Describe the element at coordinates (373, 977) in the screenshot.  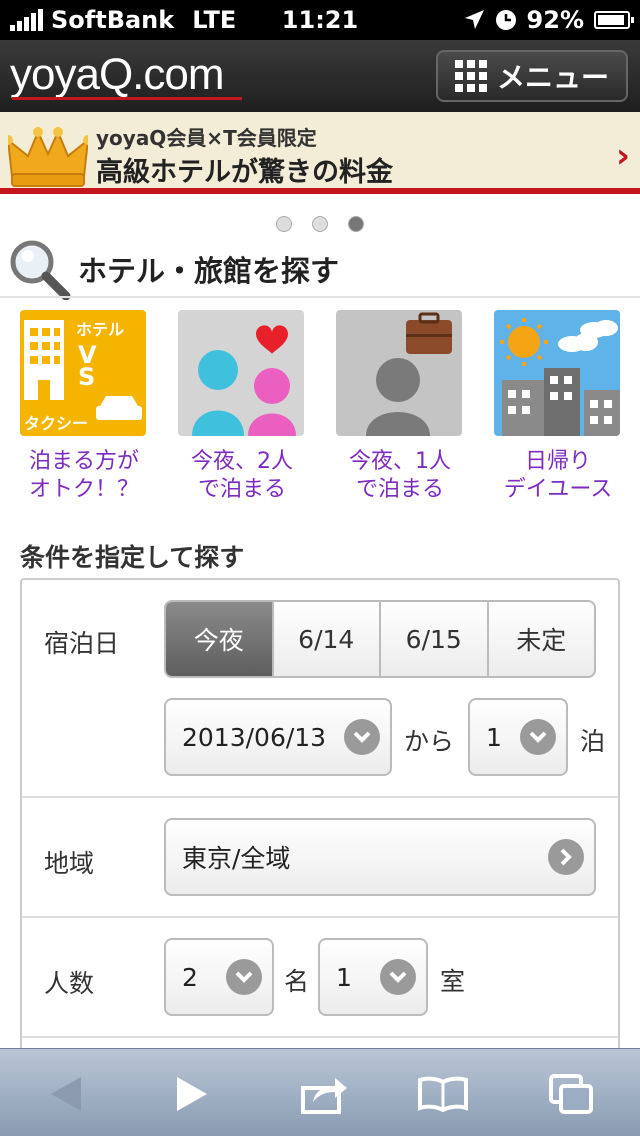
I see `rooms-select: 1` at that location.